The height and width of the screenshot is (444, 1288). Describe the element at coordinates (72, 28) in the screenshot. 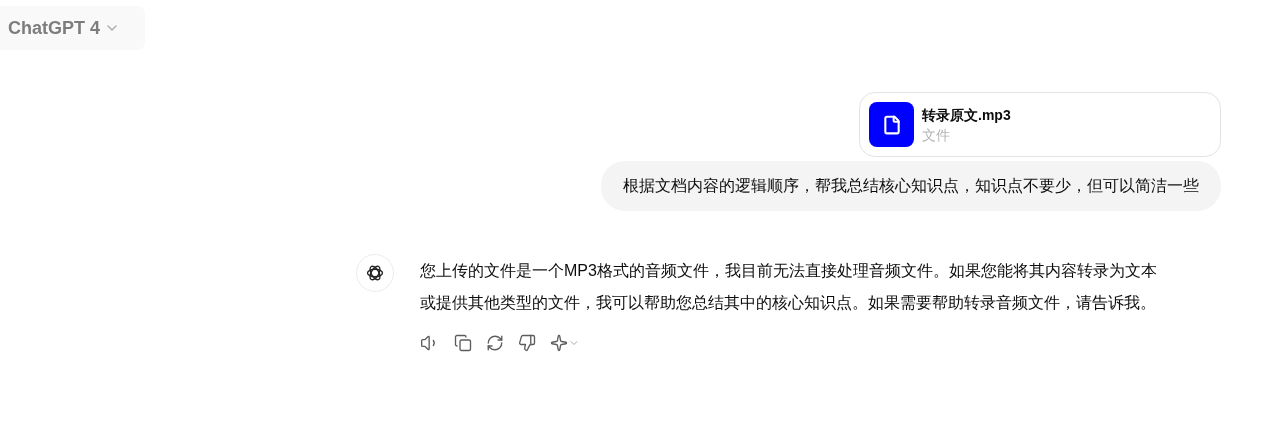

I see `model-selector: ChatGPT 4` at that location.